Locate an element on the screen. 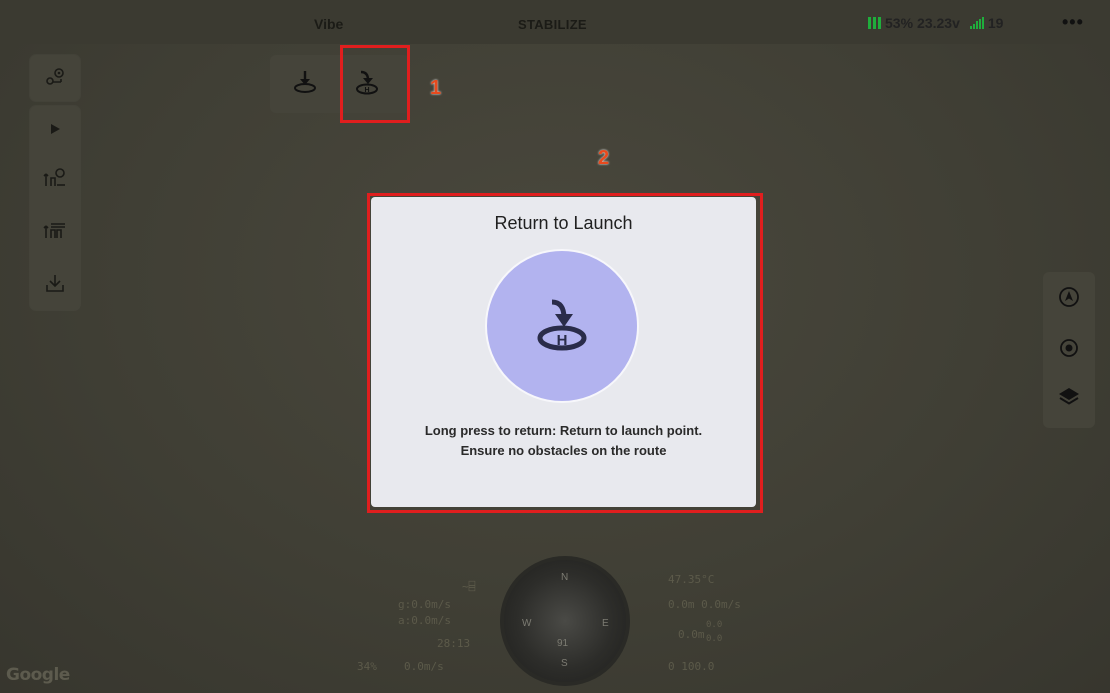 This screenshot has height=693, width=1110. waypoint-settings-icon is located at coordinates (55, 180).